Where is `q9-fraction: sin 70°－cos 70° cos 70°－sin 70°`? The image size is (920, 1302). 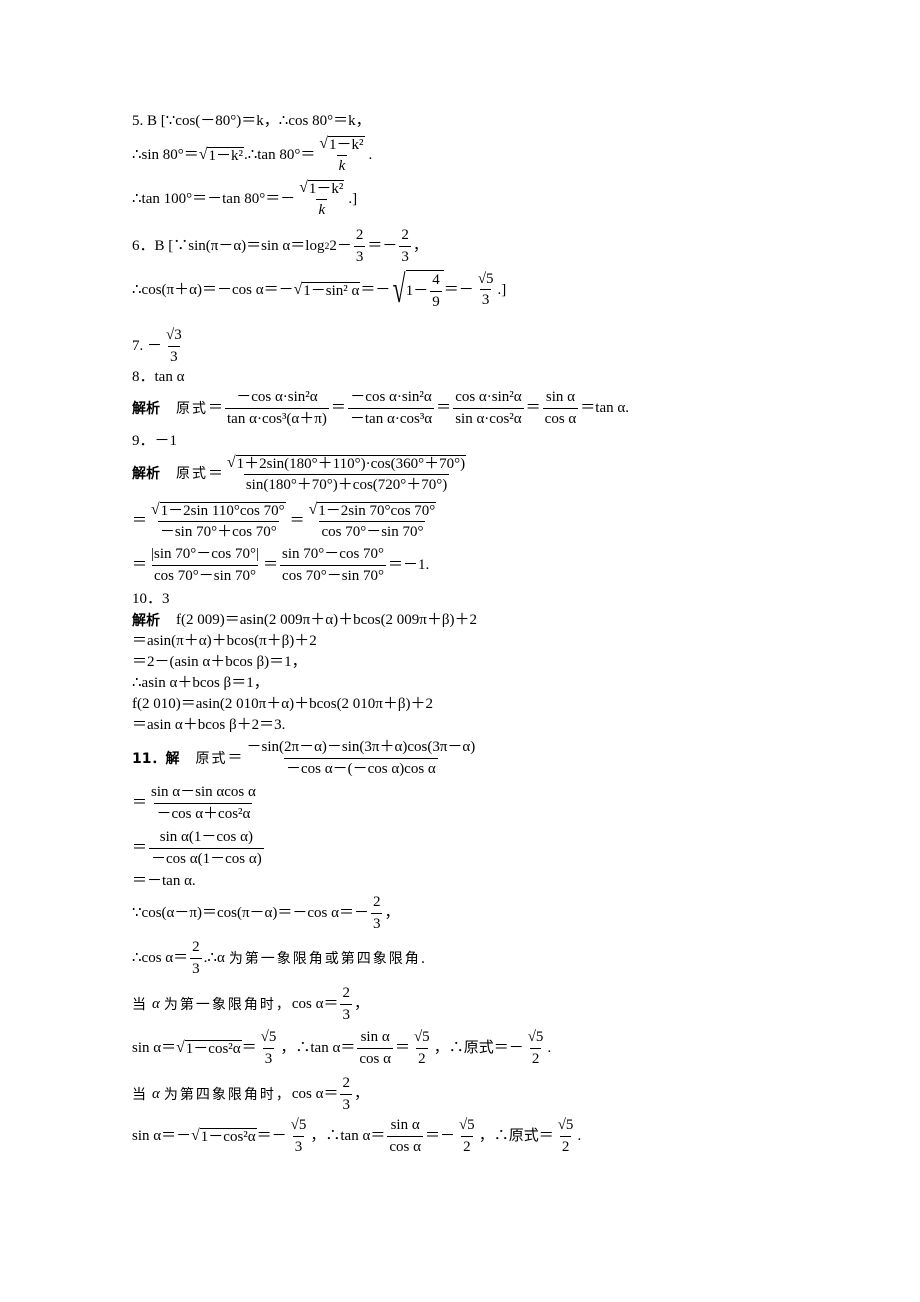
q9-fraction: sin 70°－cos 70° cos 70°－sin 70° is located at coordinates (333, 565).